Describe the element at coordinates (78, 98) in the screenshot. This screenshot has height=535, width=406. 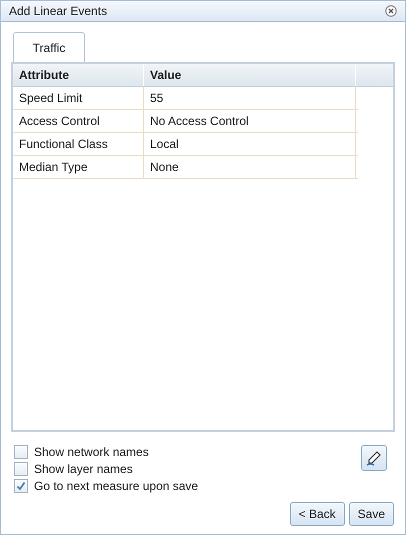
I see `table-cell: Speed Limit` at that location.